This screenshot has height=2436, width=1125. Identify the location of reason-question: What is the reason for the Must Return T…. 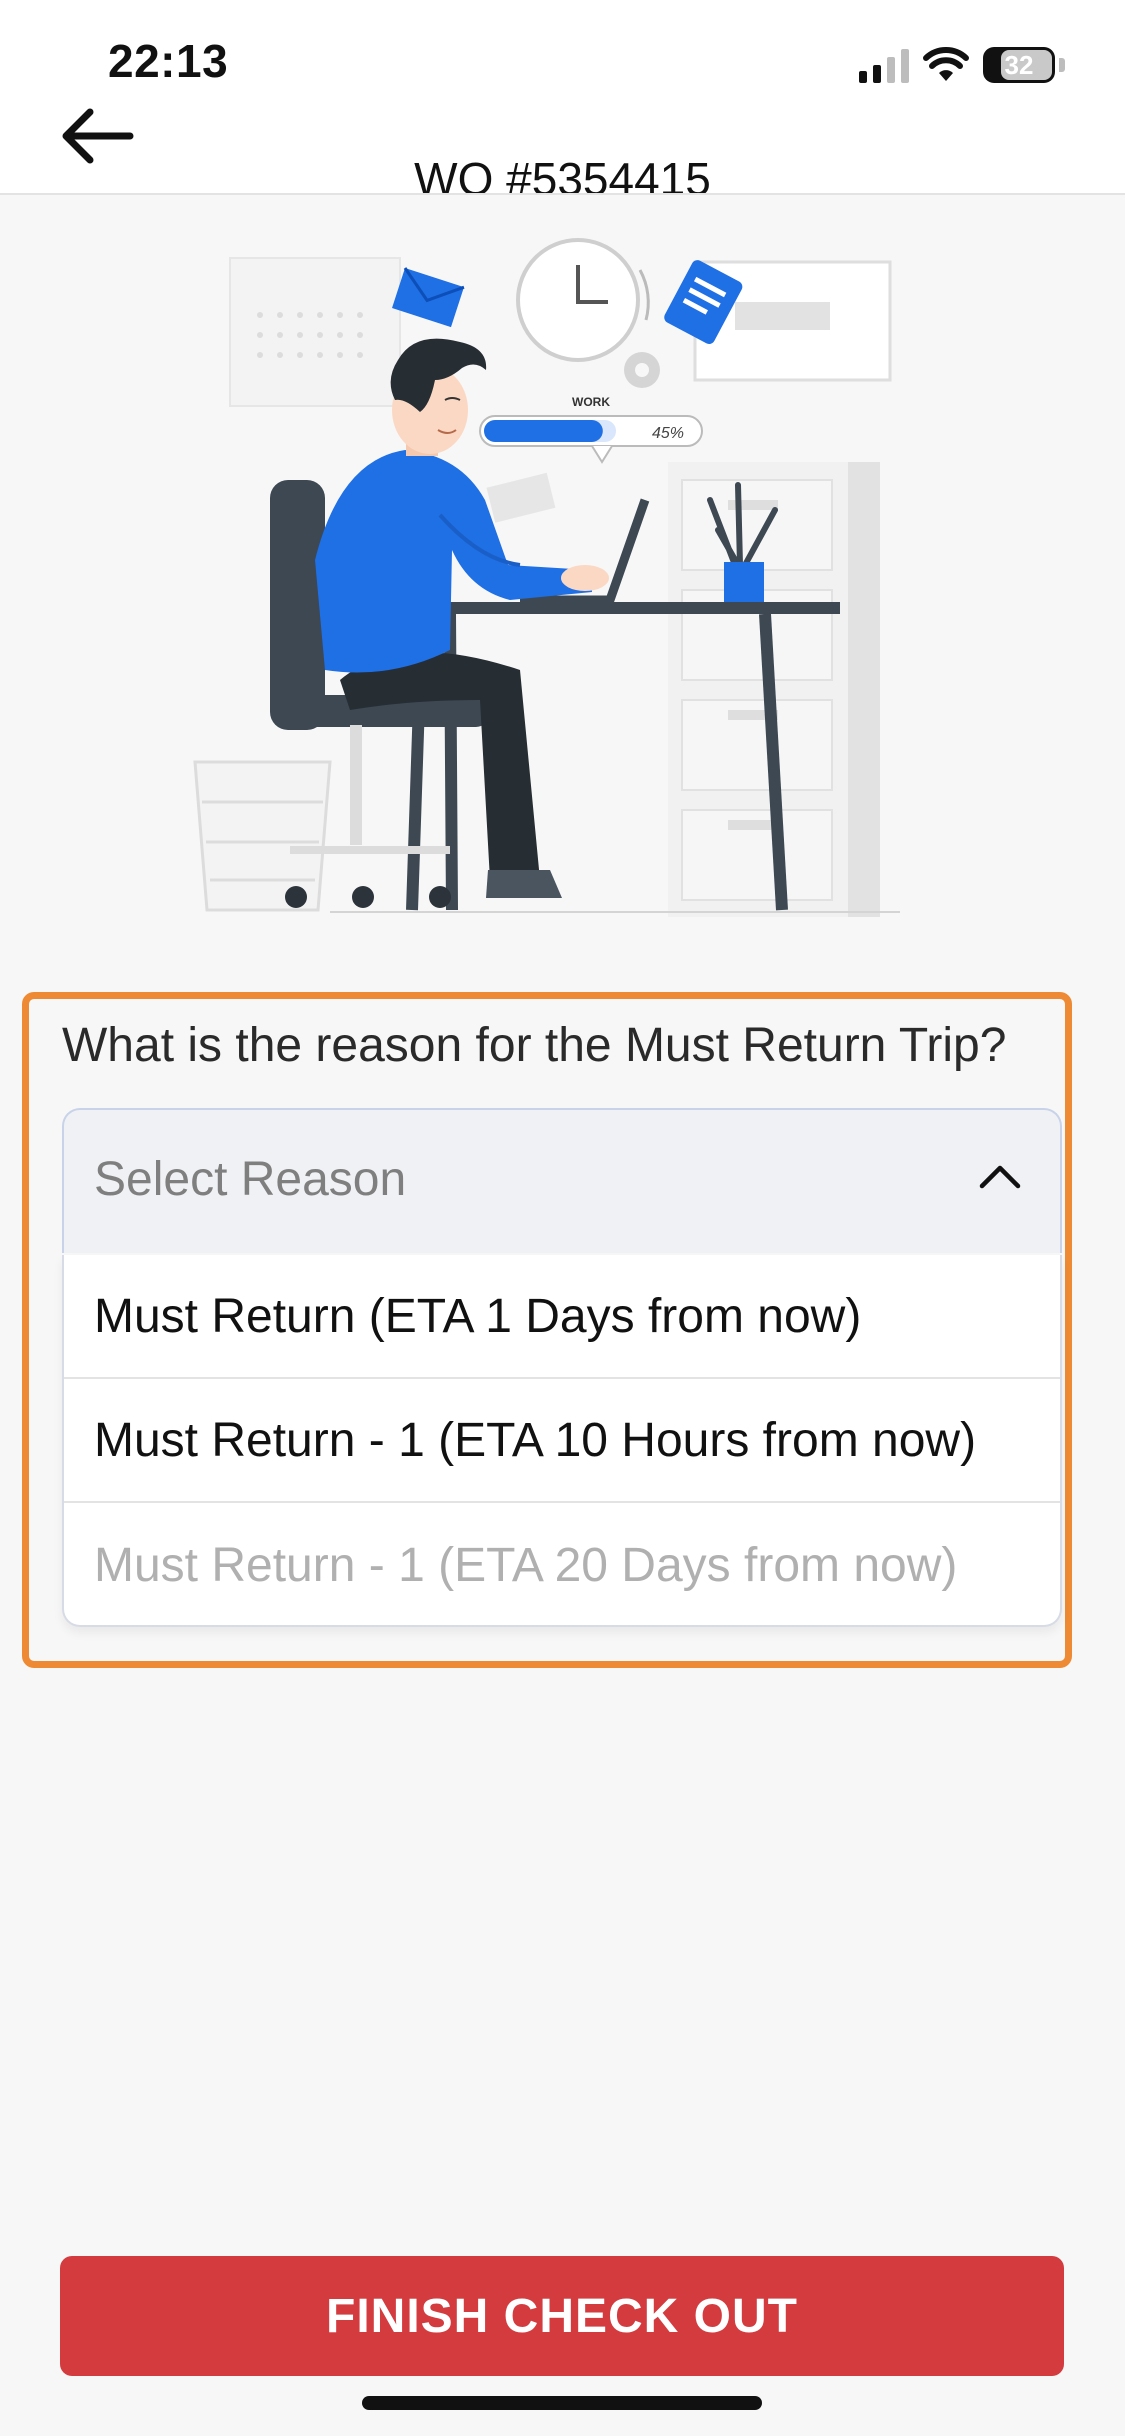
(534, 1045).